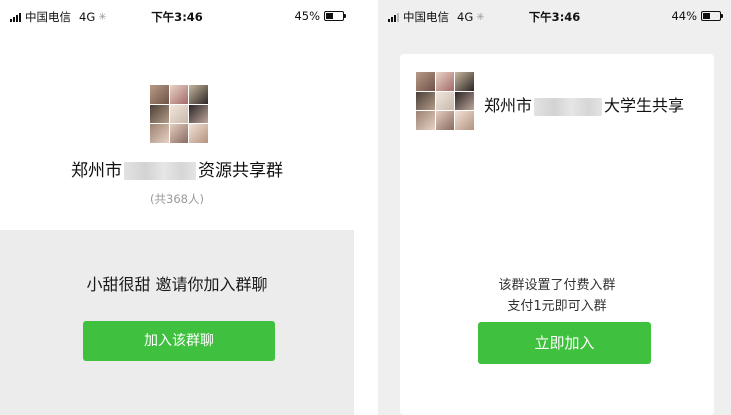  I want to click on group-title: 郑州市 大学生共享, so click(584, 104).